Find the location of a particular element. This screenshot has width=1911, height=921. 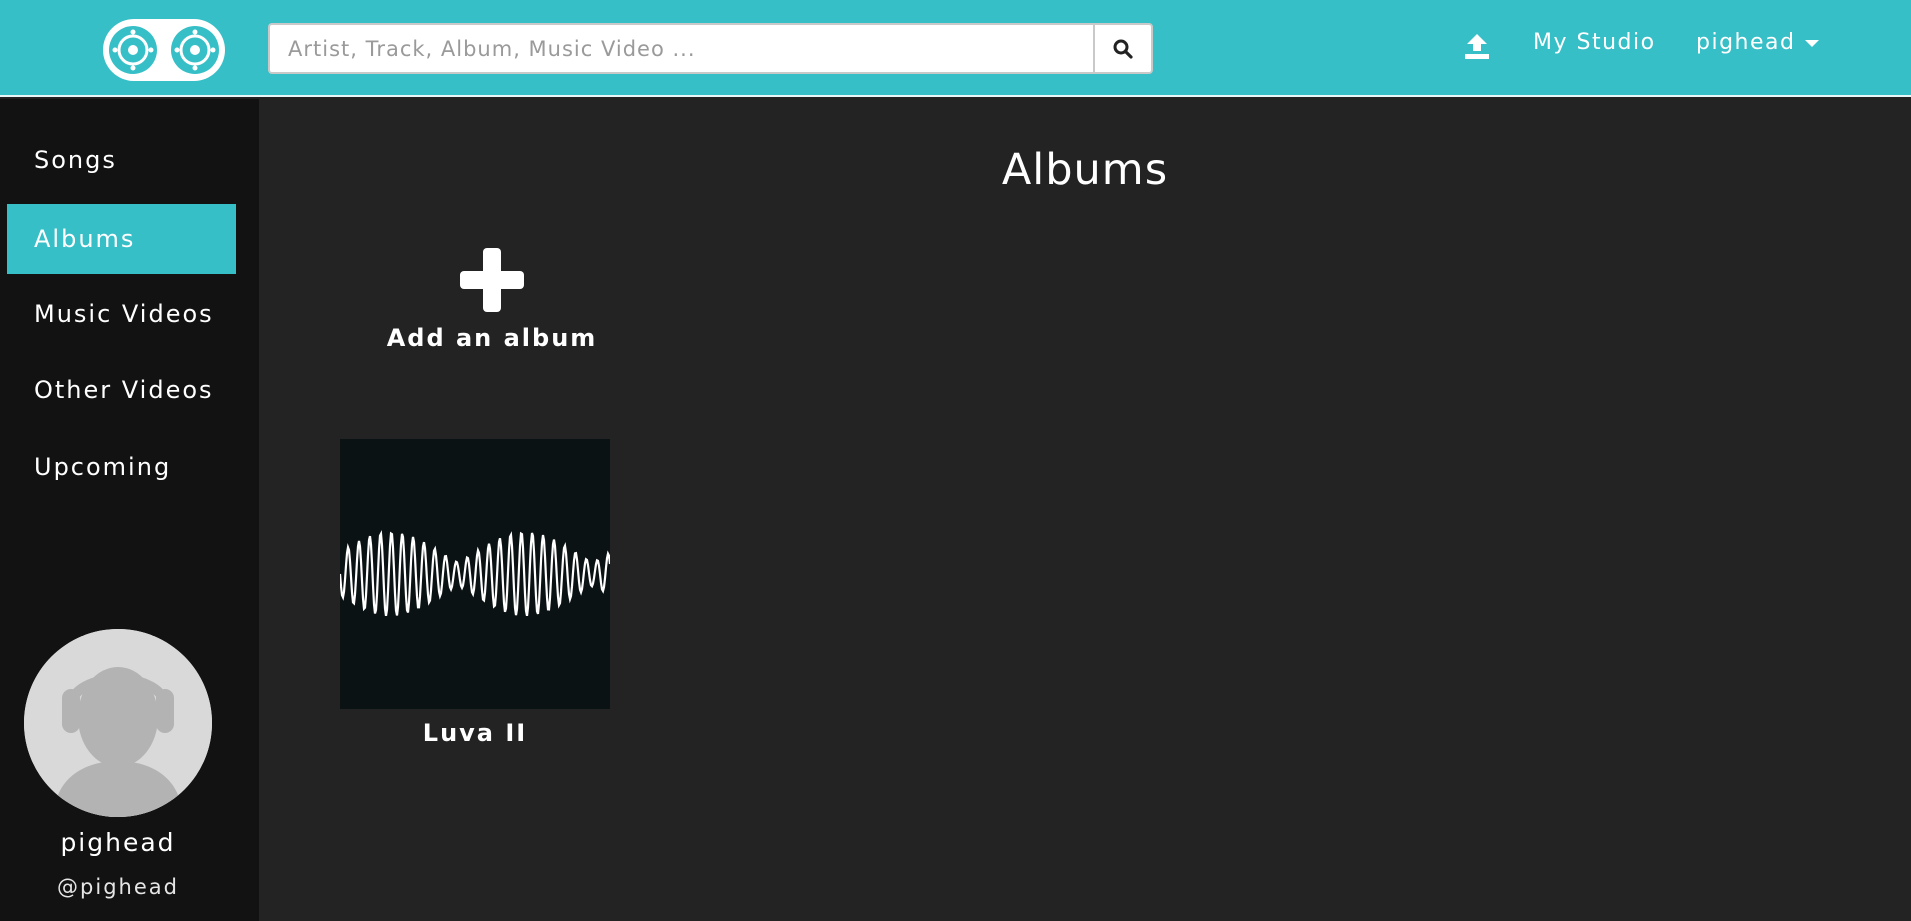

search-input is located at coordinates (680, 48).